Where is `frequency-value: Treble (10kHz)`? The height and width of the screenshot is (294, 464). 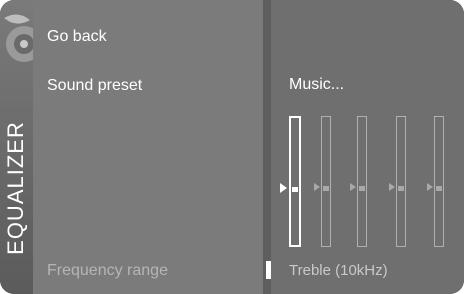 frequency-value: Treble (10kHz) is located at coordinates (338, 270).